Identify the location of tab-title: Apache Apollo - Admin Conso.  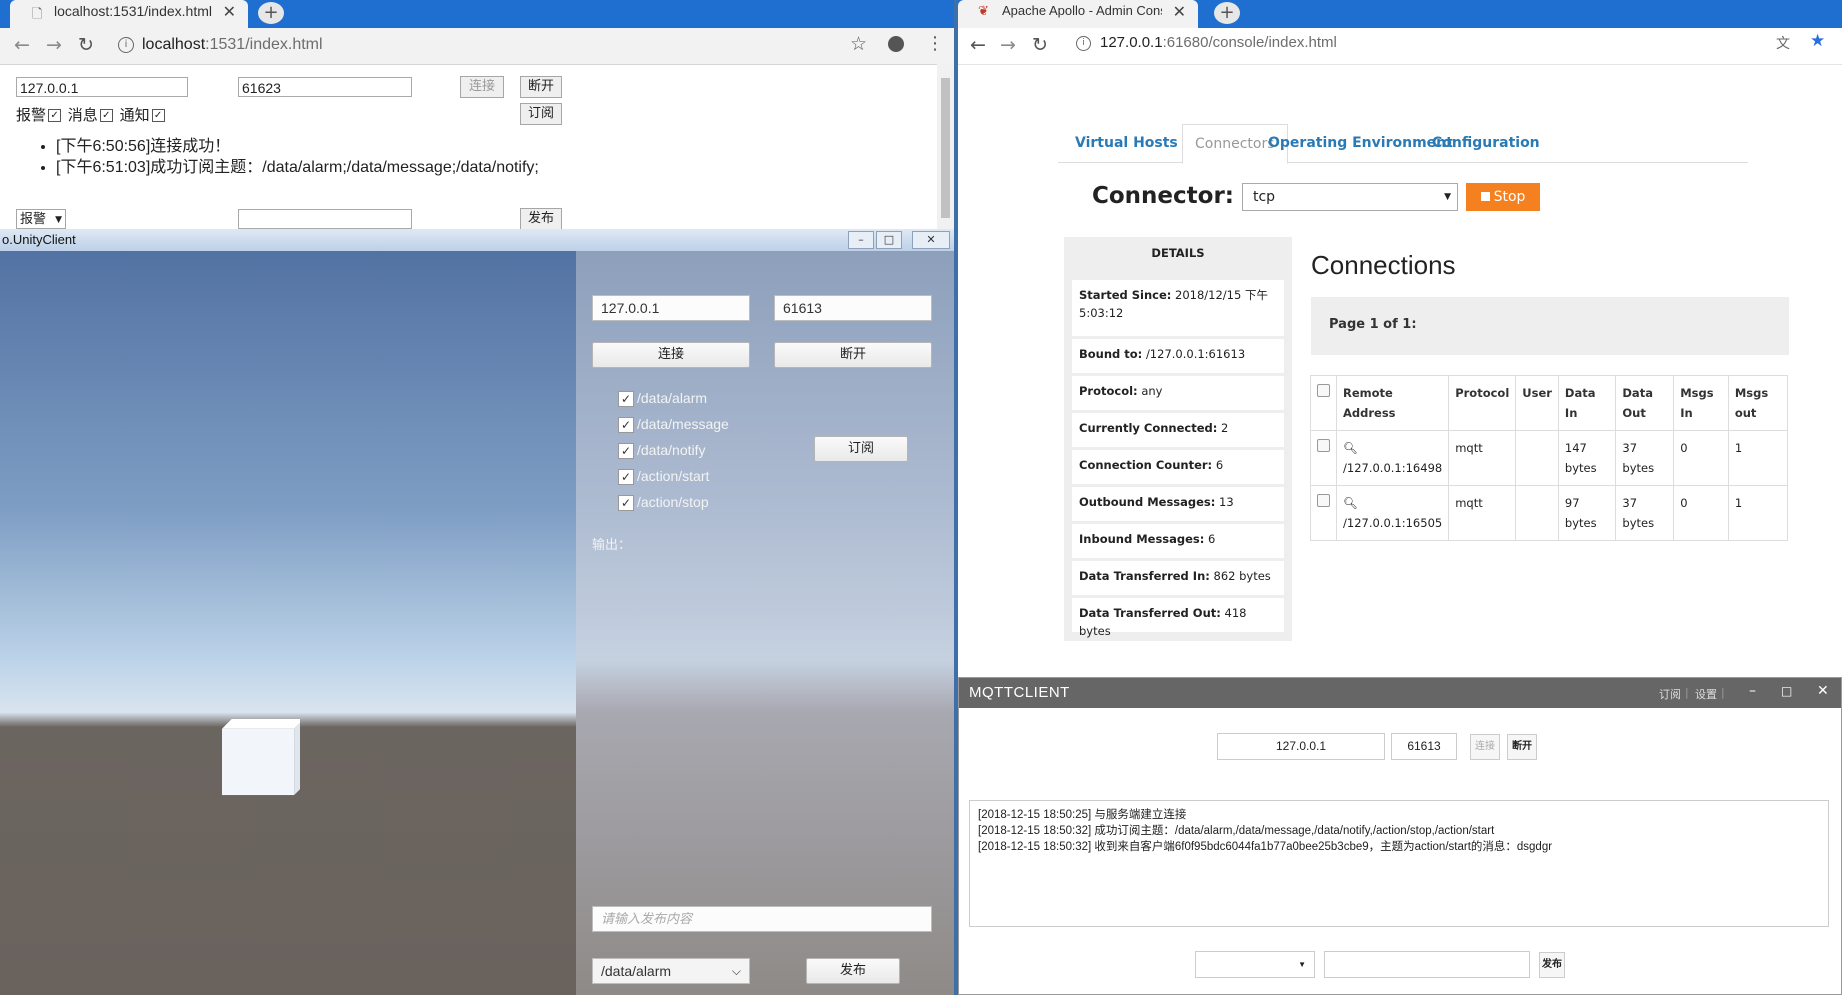
(1082, 10).